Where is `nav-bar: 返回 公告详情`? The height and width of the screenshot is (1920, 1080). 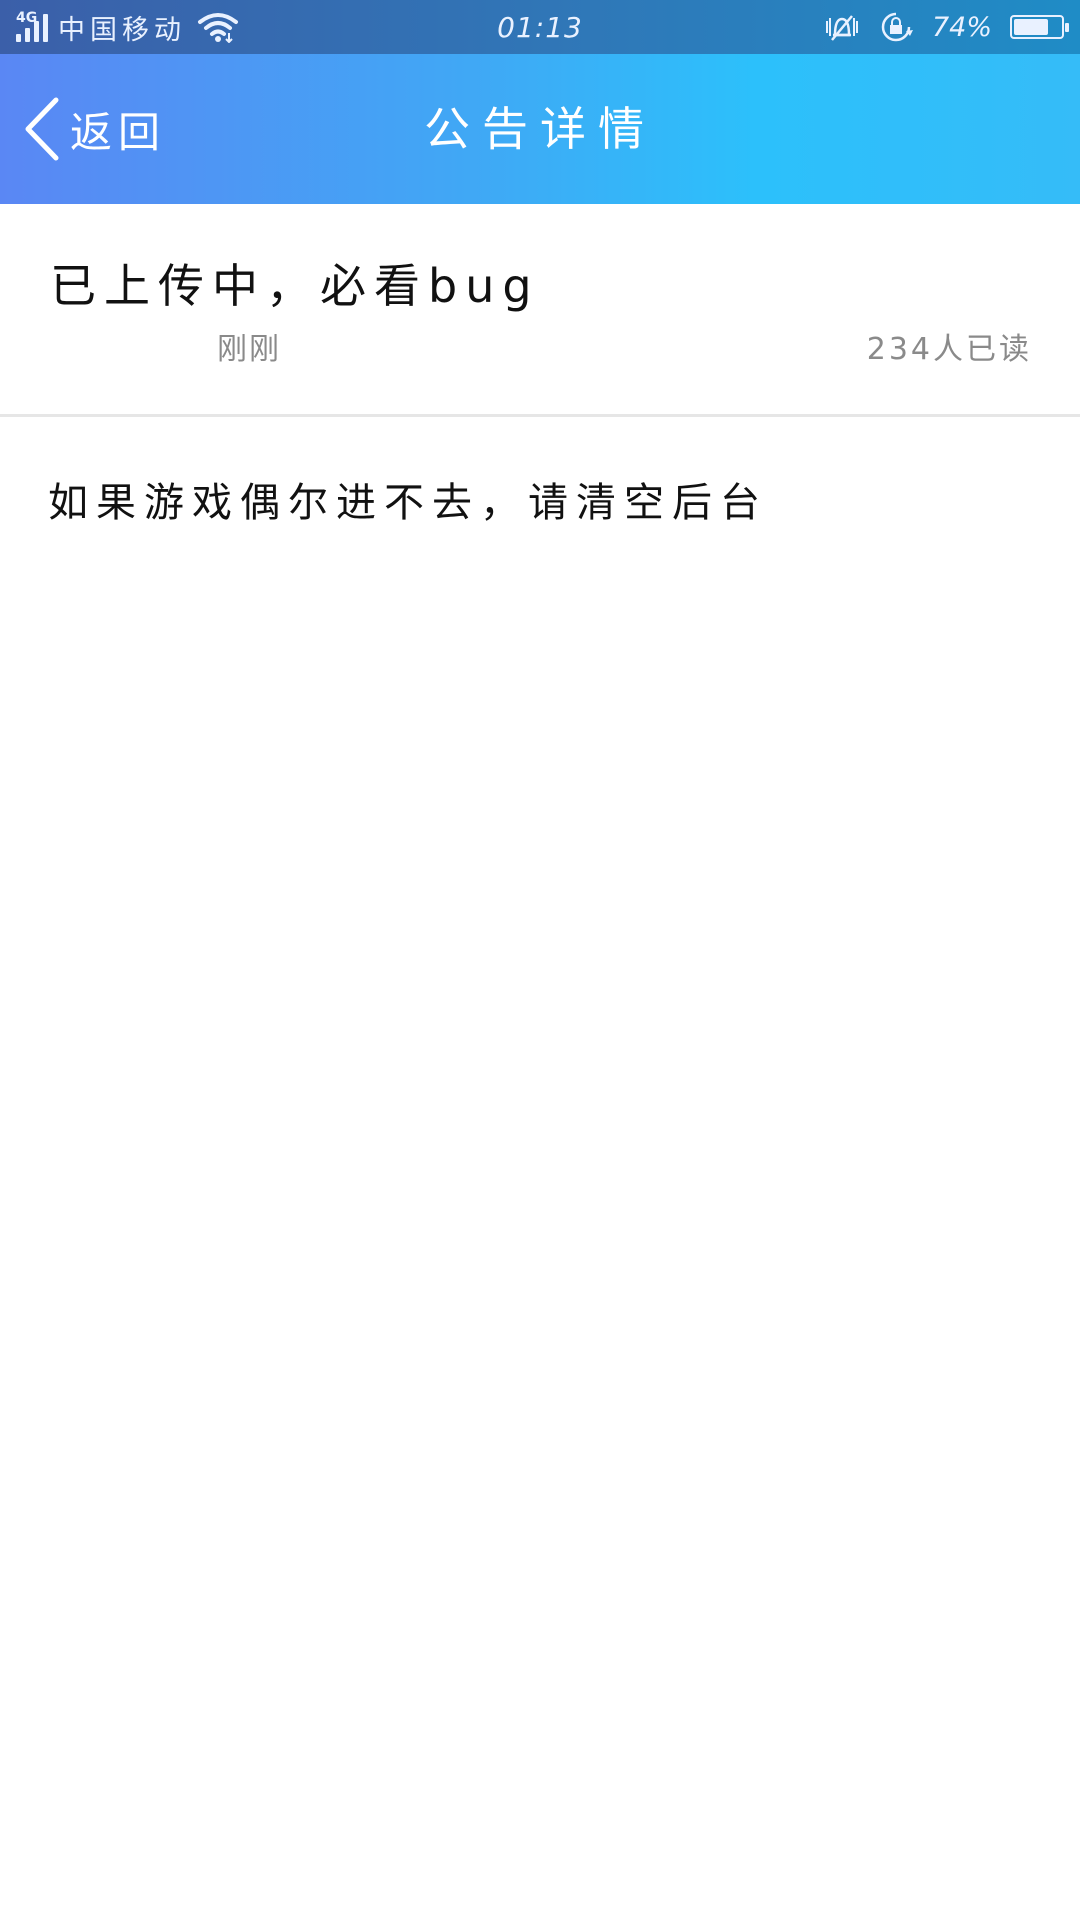 nav-bar: 返回 公告详情 is located at coordinates (540, 129).